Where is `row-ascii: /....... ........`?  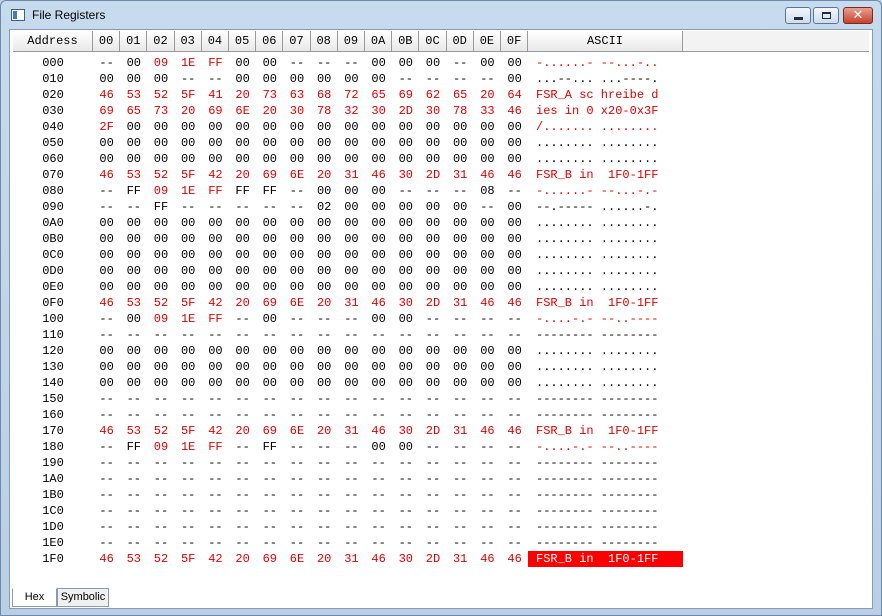
row-ascii: /....... ........ is located at coordinates (605, 127).